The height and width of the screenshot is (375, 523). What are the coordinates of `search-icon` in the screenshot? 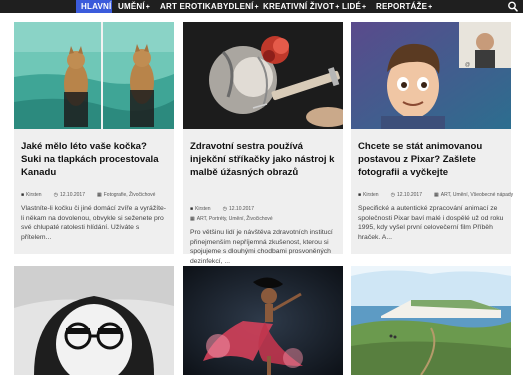 It's located at (513, 6).